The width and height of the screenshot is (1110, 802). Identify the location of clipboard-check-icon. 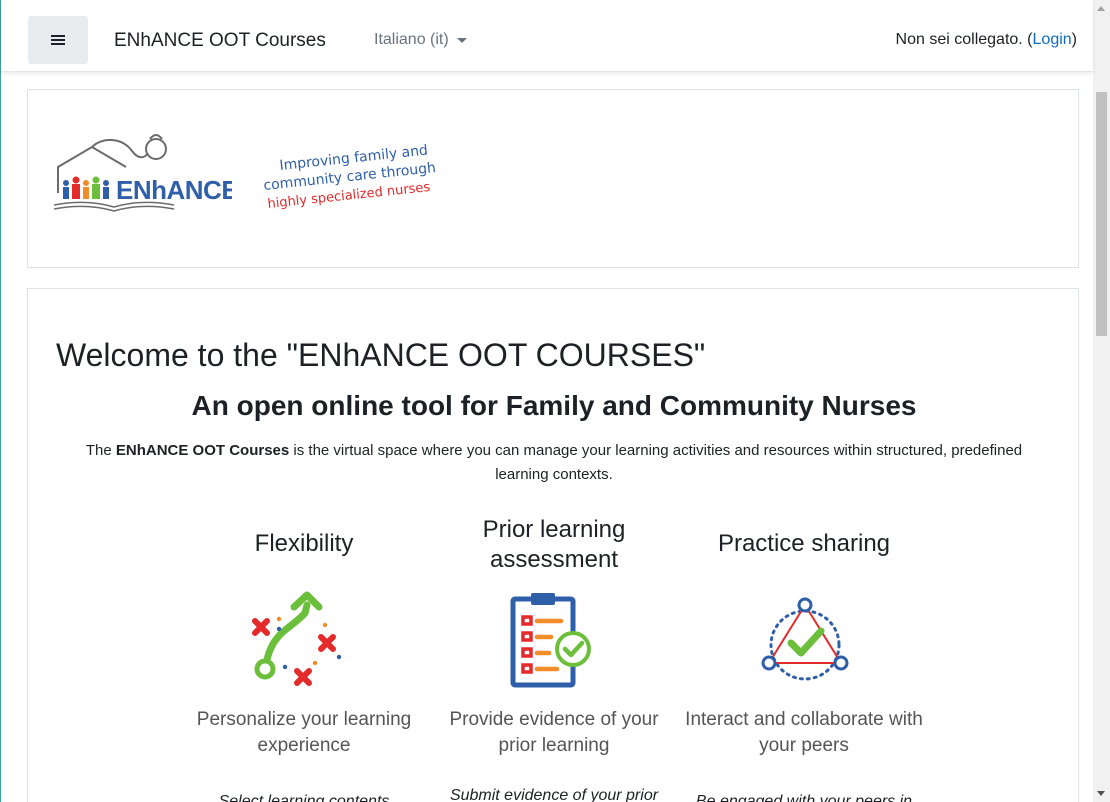
(550, 640).